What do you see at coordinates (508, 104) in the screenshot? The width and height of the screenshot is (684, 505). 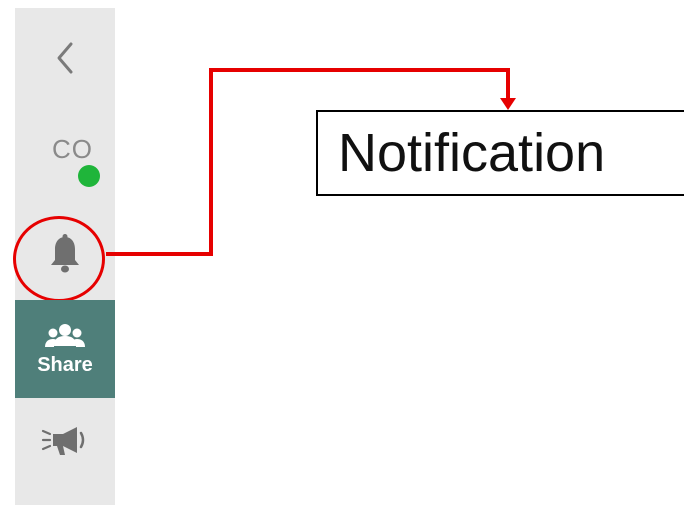 I see `callout-arrowhead` at bounding box center [508, 104].